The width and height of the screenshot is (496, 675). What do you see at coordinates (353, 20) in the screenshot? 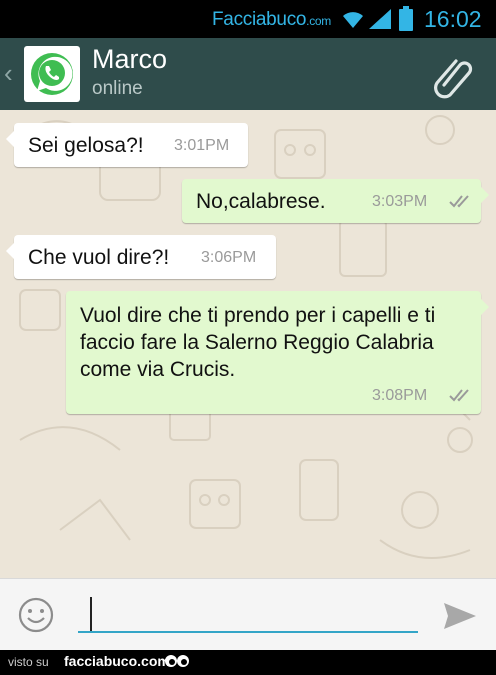
I see `wifi-icon` at bounding box center [353, 20].